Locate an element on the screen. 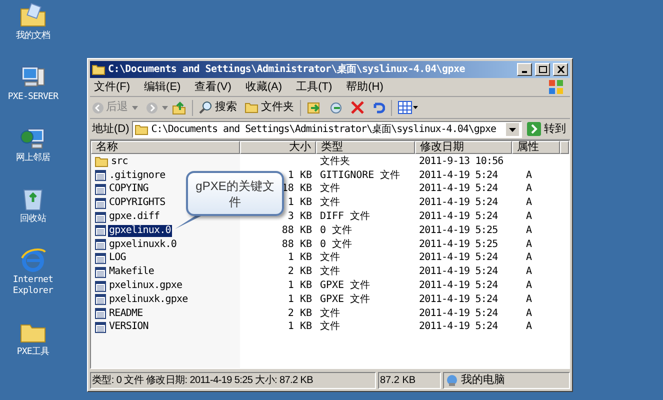  windows-logo-icon is located at coordinates (556, 87).